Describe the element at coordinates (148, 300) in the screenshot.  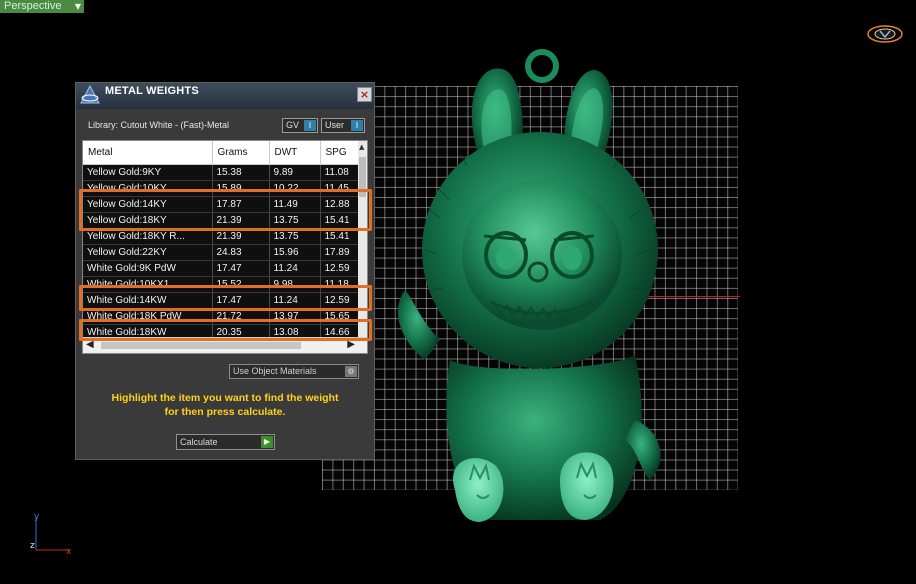
I see `cell-metal: White Gold:14KW` at that location.